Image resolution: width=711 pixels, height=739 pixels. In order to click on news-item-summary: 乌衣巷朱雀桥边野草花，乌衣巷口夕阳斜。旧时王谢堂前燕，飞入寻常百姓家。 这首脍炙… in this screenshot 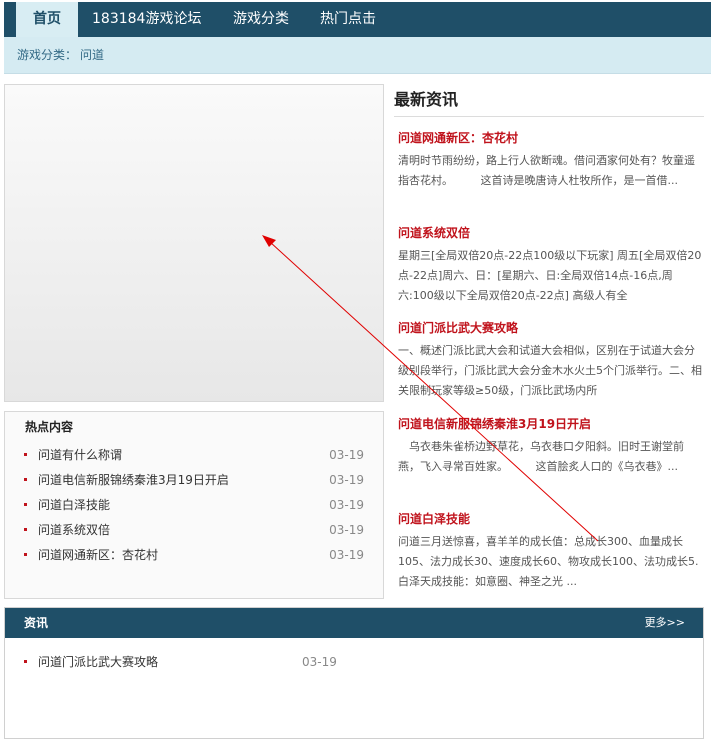, I will do `click(541, 456)`.